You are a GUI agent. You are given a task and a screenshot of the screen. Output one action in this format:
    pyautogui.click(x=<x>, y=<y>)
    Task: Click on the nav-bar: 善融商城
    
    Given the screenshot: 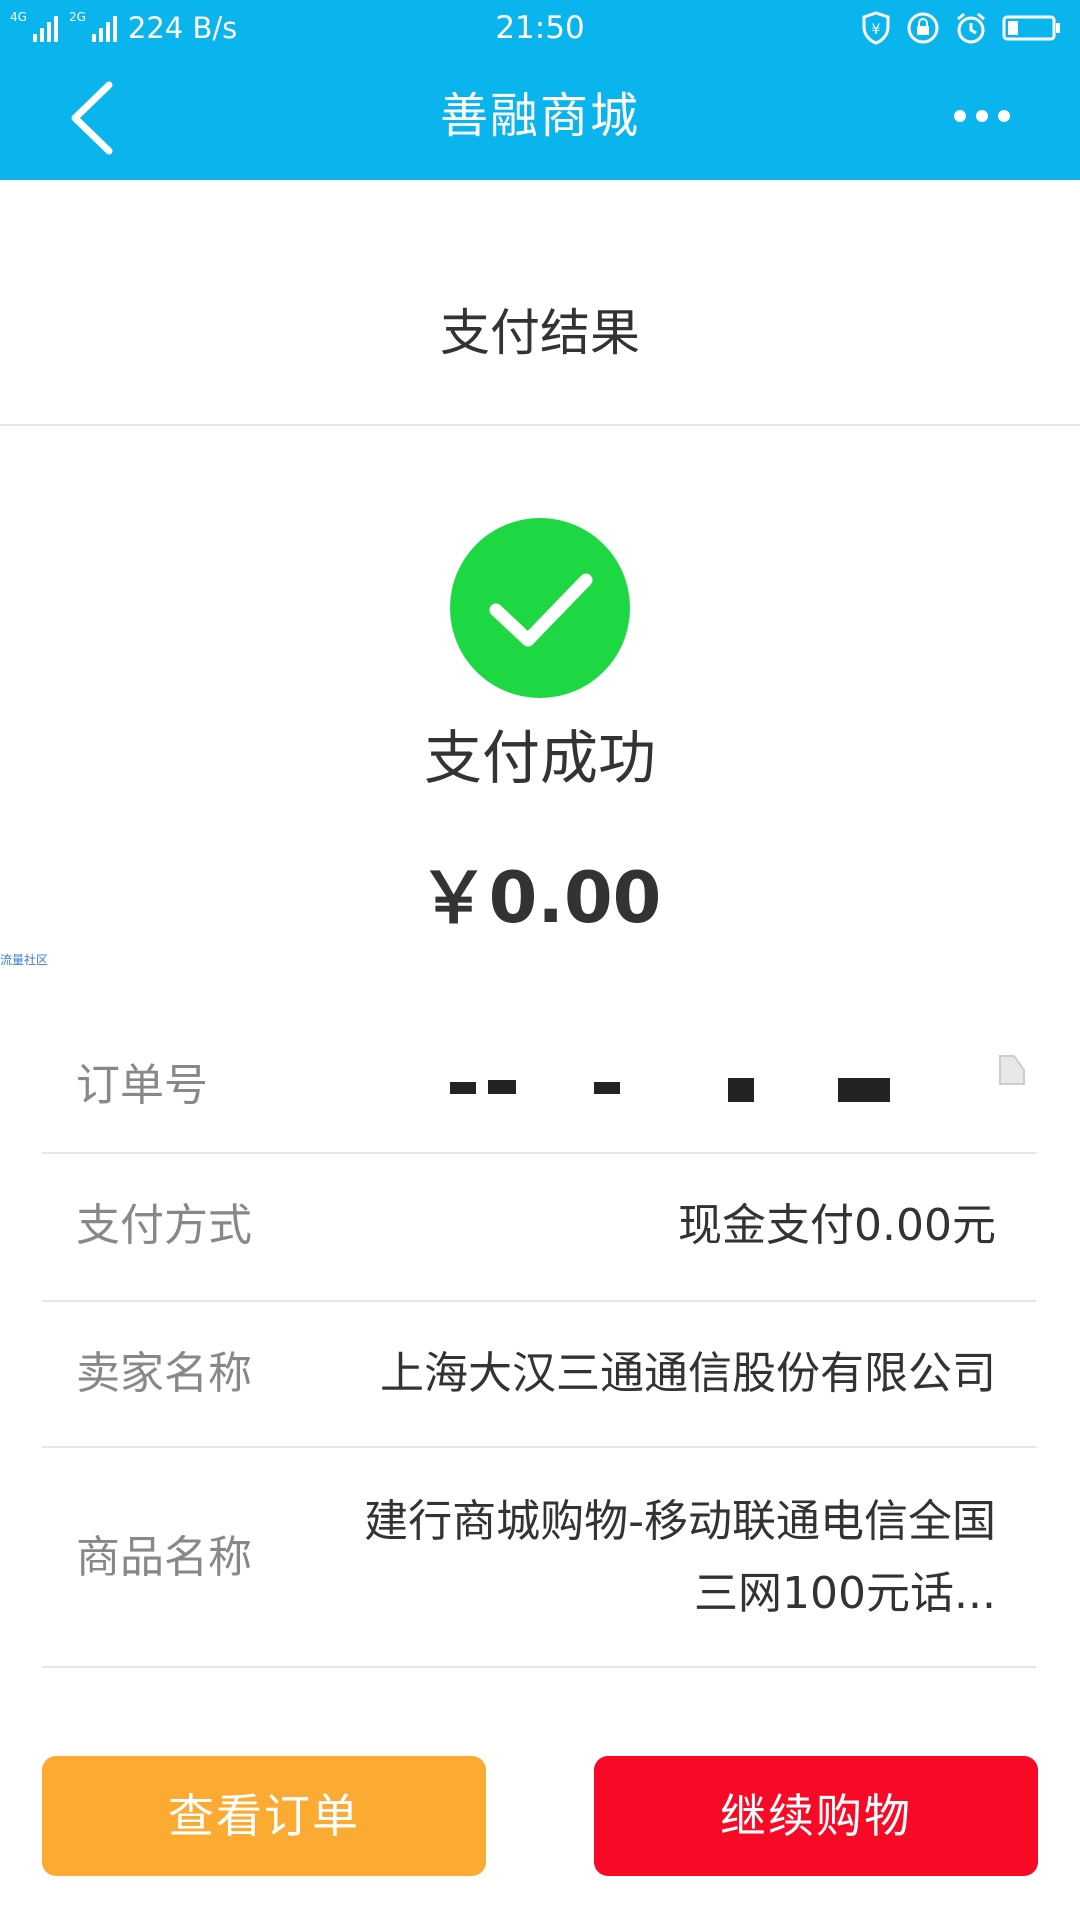 What is the action you would take?
    pyautogui.click(x=540, y=118)
    